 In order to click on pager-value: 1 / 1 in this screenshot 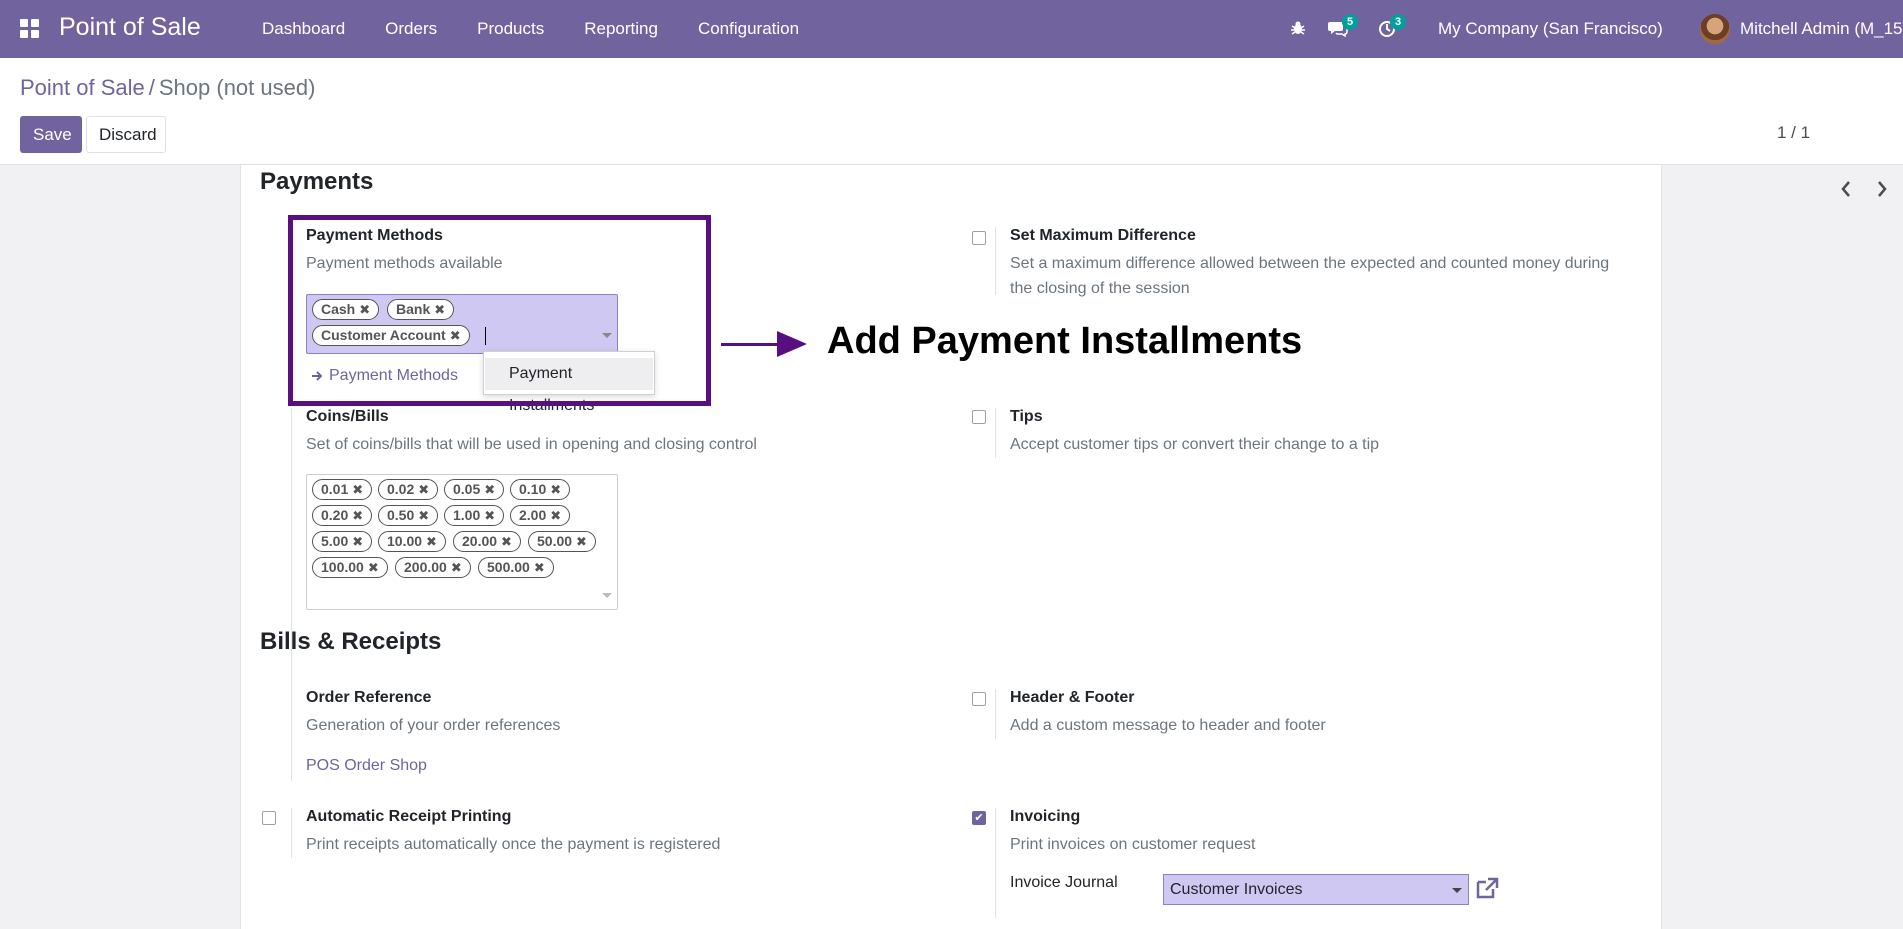, I will do `click(1793, 133)`.